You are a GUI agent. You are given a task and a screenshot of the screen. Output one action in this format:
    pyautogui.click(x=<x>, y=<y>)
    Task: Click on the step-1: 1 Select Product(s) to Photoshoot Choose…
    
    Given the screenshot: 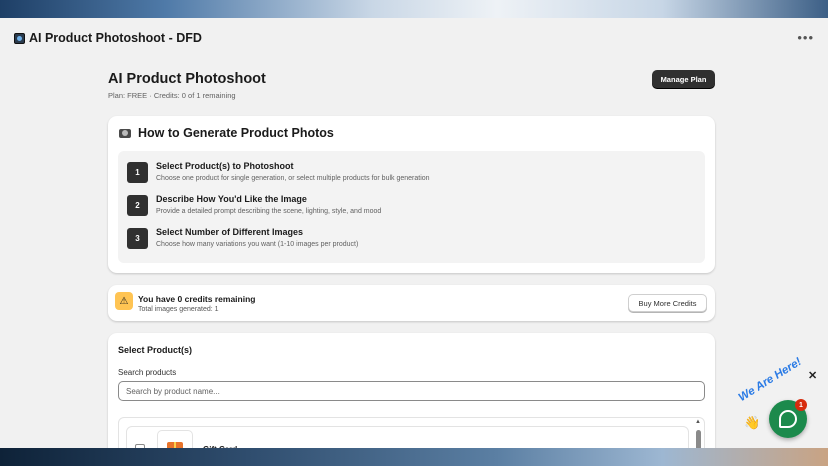 What is the action you would take?
    pyautogui.click(x=278, y=171)
    